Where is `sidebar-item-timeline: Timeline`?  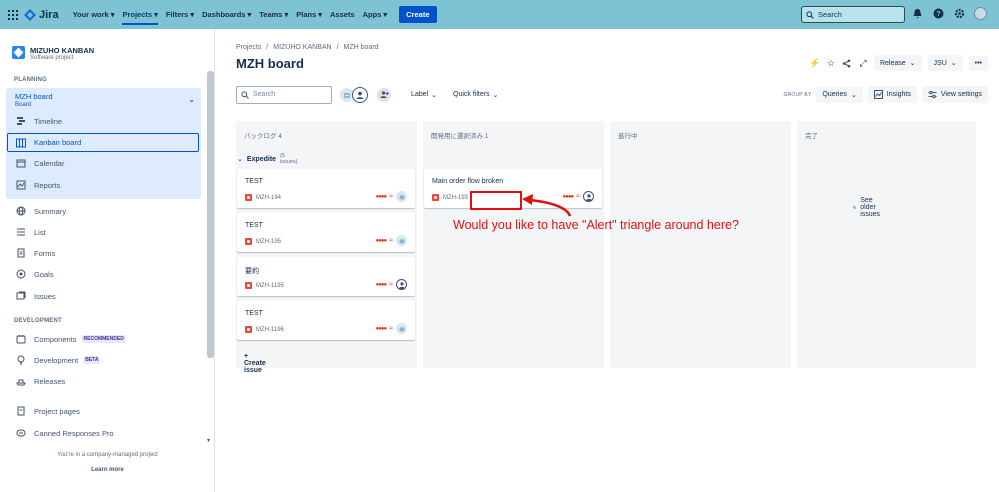 sidebar-item-timeline: Timeline is located at coordinates (39, 121).